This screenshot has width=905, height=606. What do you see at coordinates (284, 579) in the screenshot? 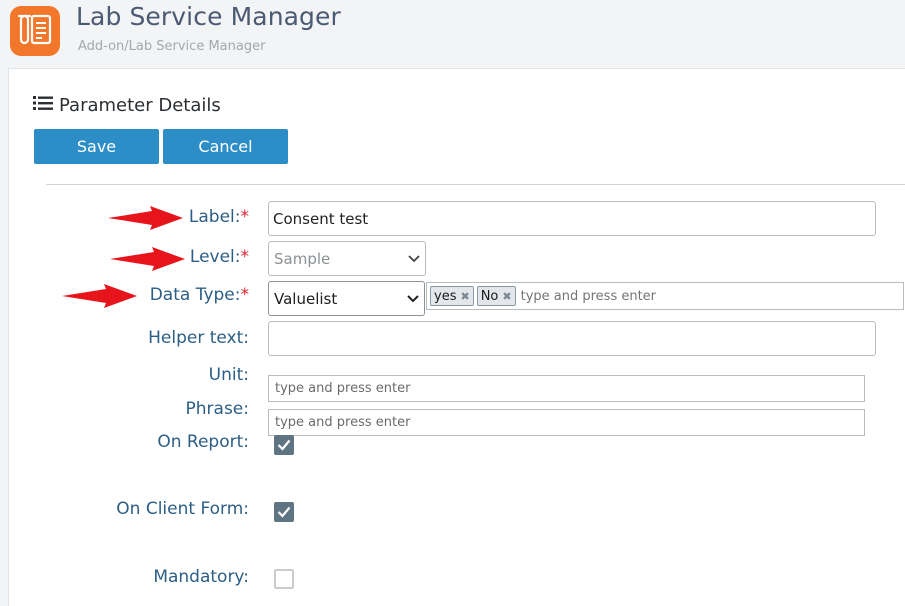
I see `mandatory-checkbox` at bounding box center [284, 579].